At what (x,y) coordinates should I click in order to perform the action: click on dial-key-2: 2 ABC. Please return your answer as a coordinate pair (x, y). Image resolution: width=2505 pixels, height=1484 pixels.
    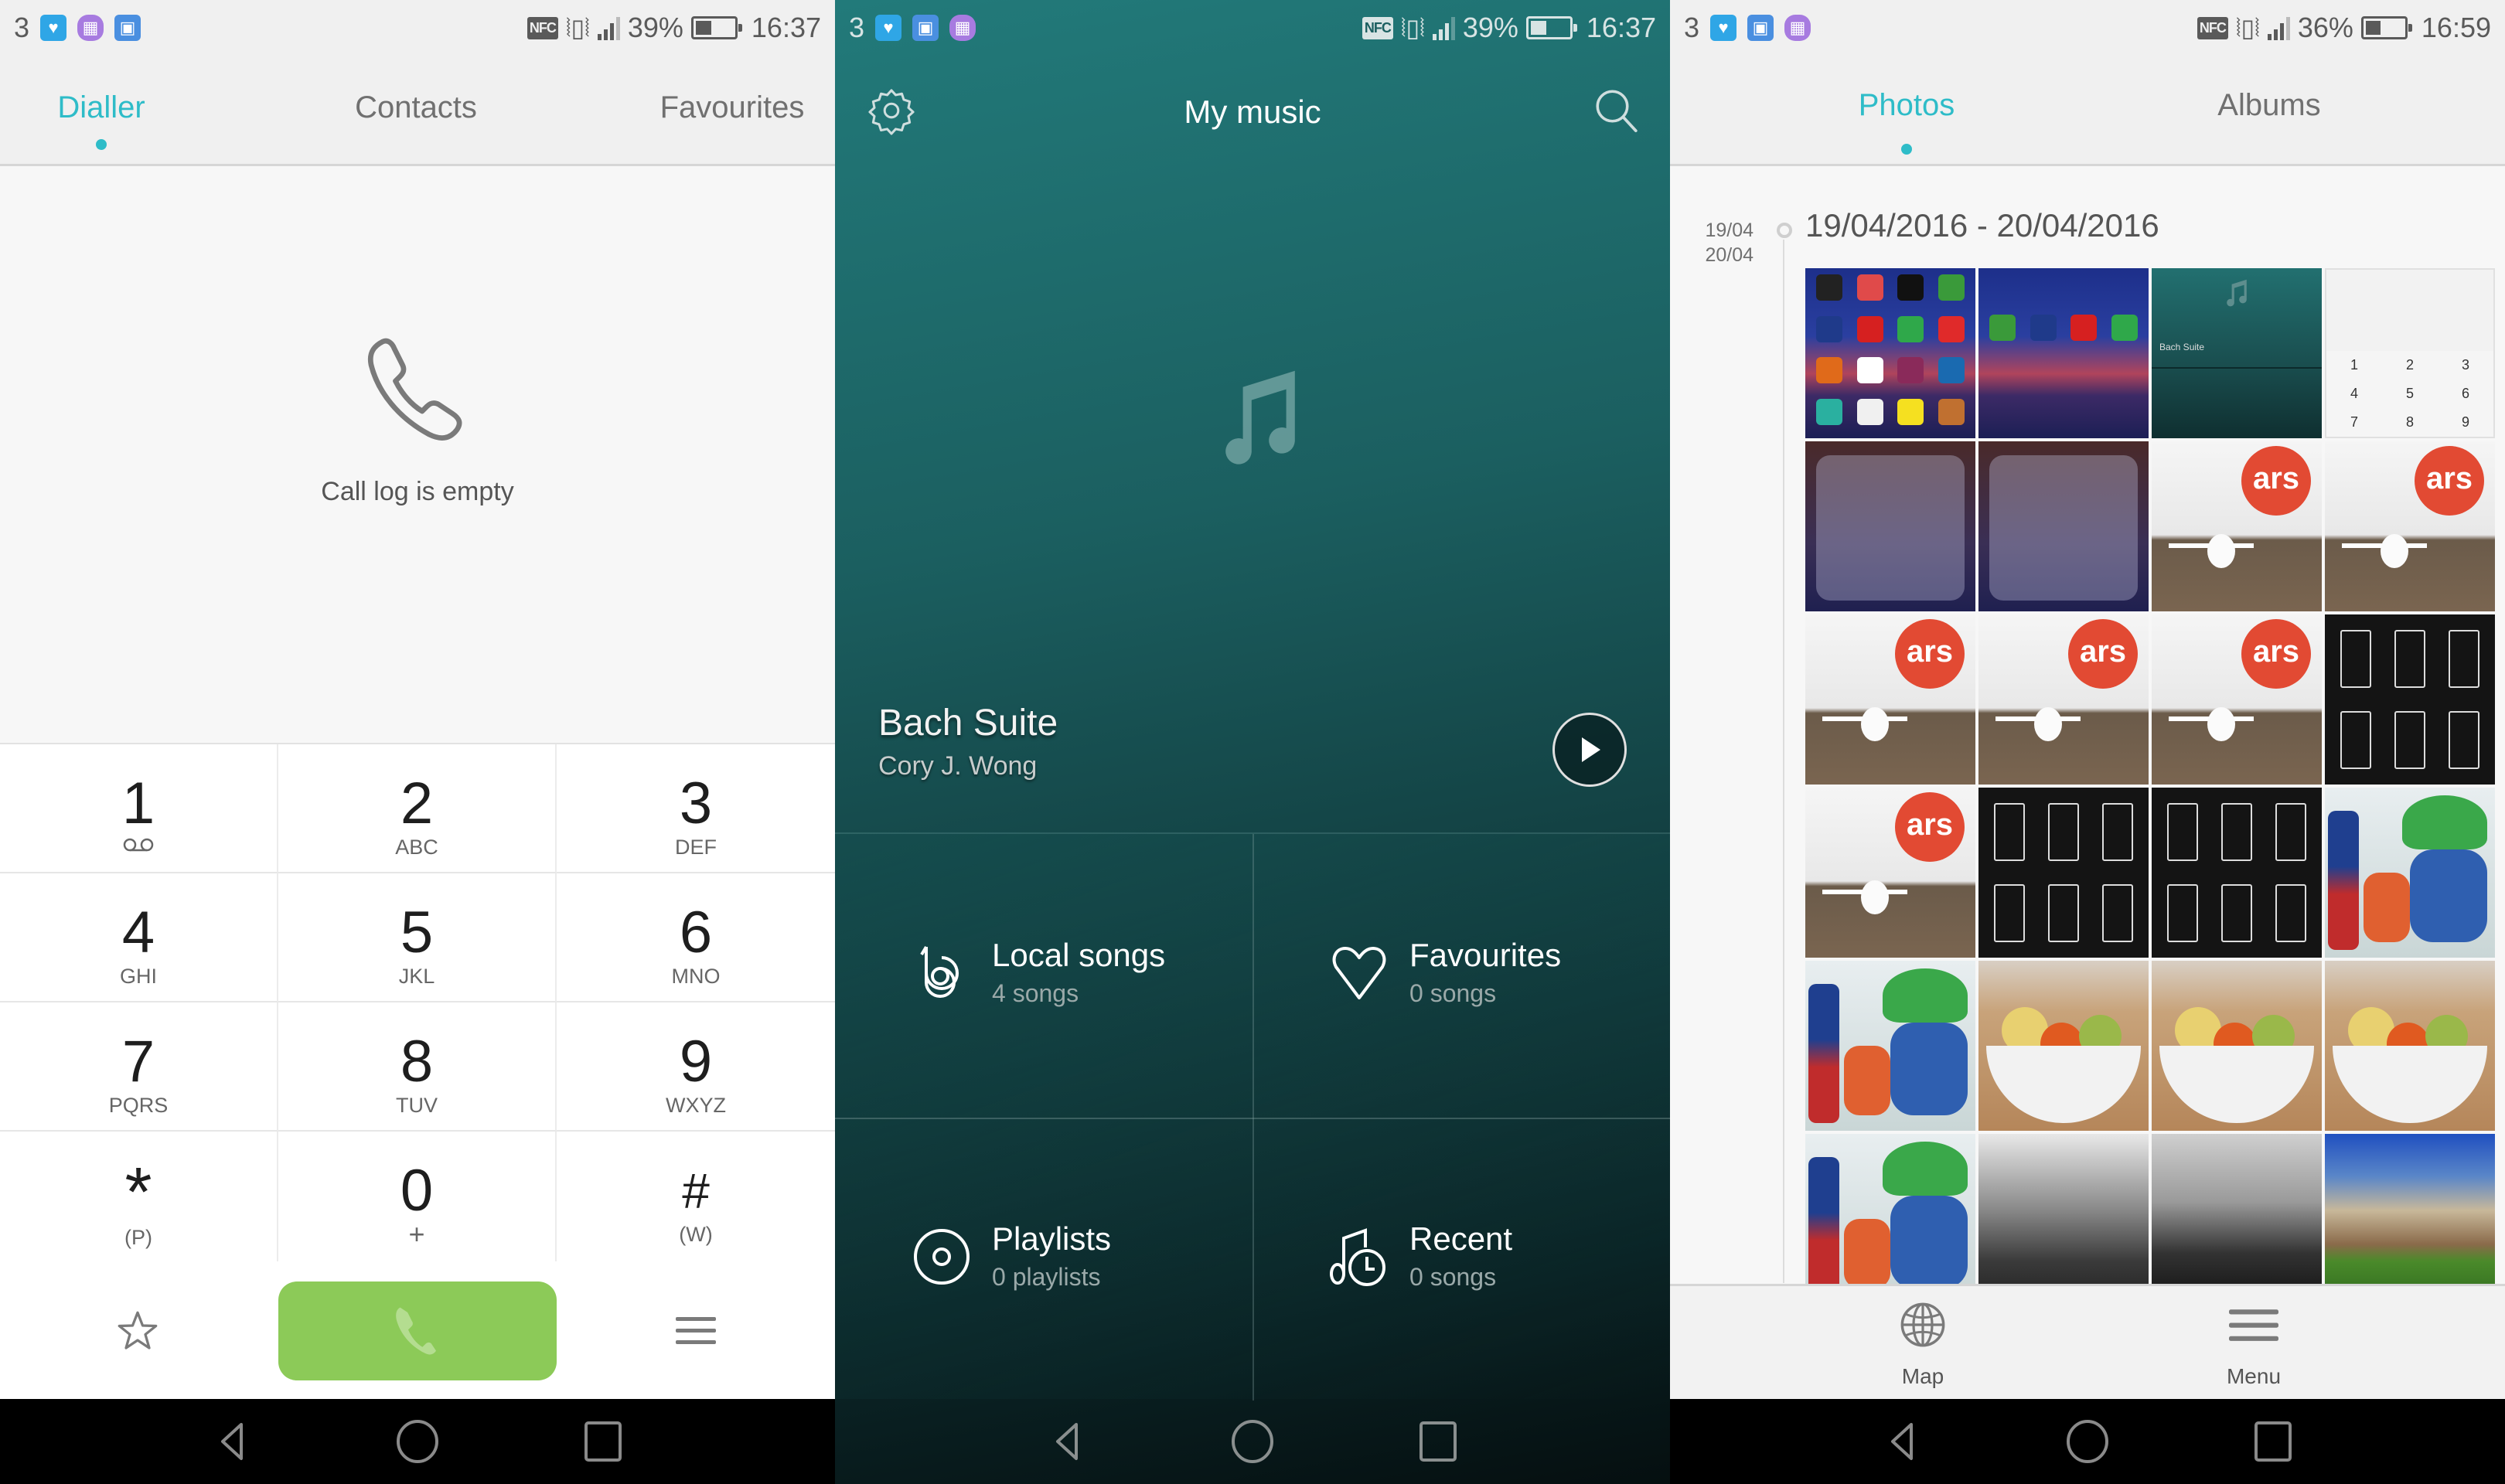
    Looking at the image, I should click on (417, 808).